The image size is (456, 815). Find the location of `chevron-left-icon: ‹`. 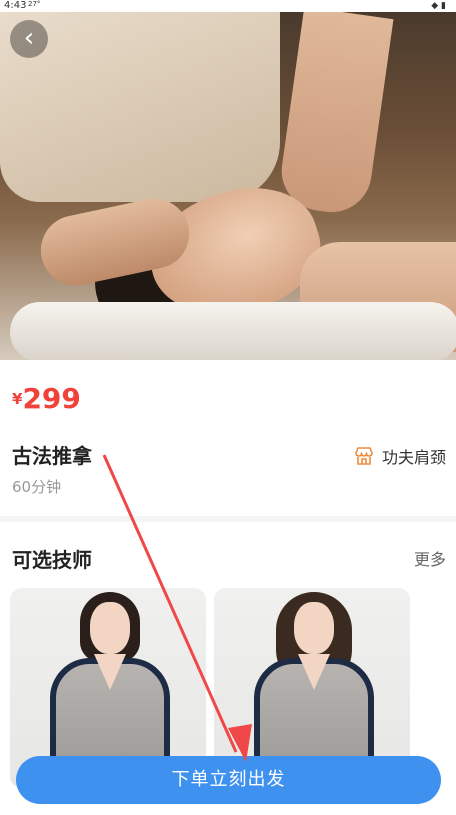

chevron-left-icon: ‹ is located at coordinates (29, 38).